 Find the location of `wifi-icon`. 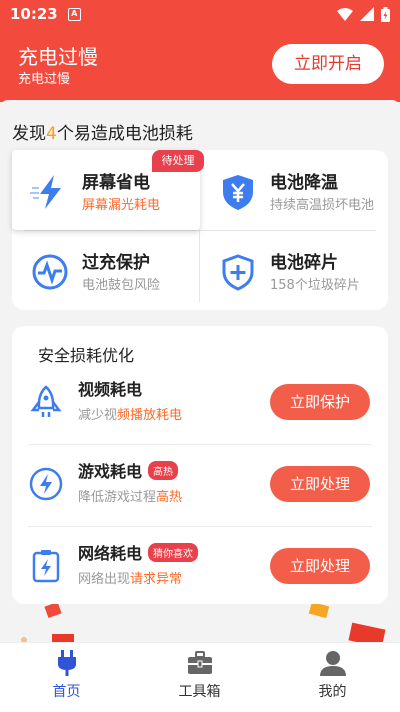

wifi-icon is located at coordinates (345, 14).